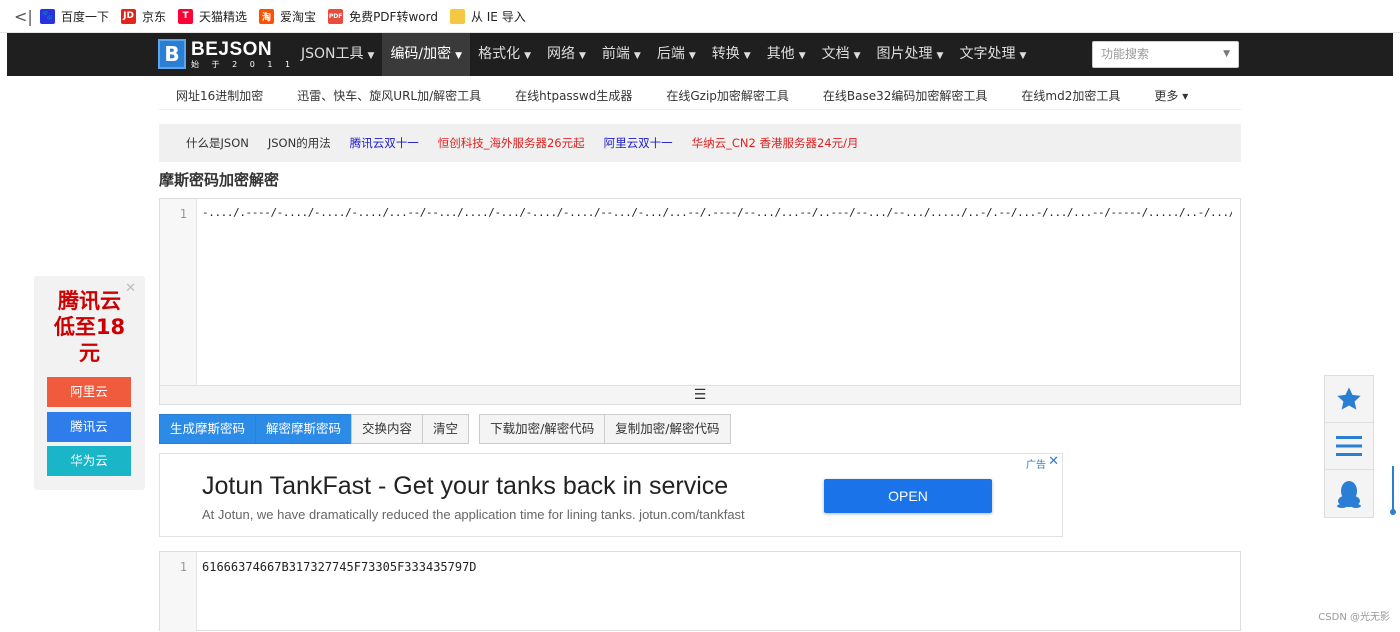 This screenshot has width=1400, height=632. I want to click on promo-link: JSON的用法, so click(299, 143).